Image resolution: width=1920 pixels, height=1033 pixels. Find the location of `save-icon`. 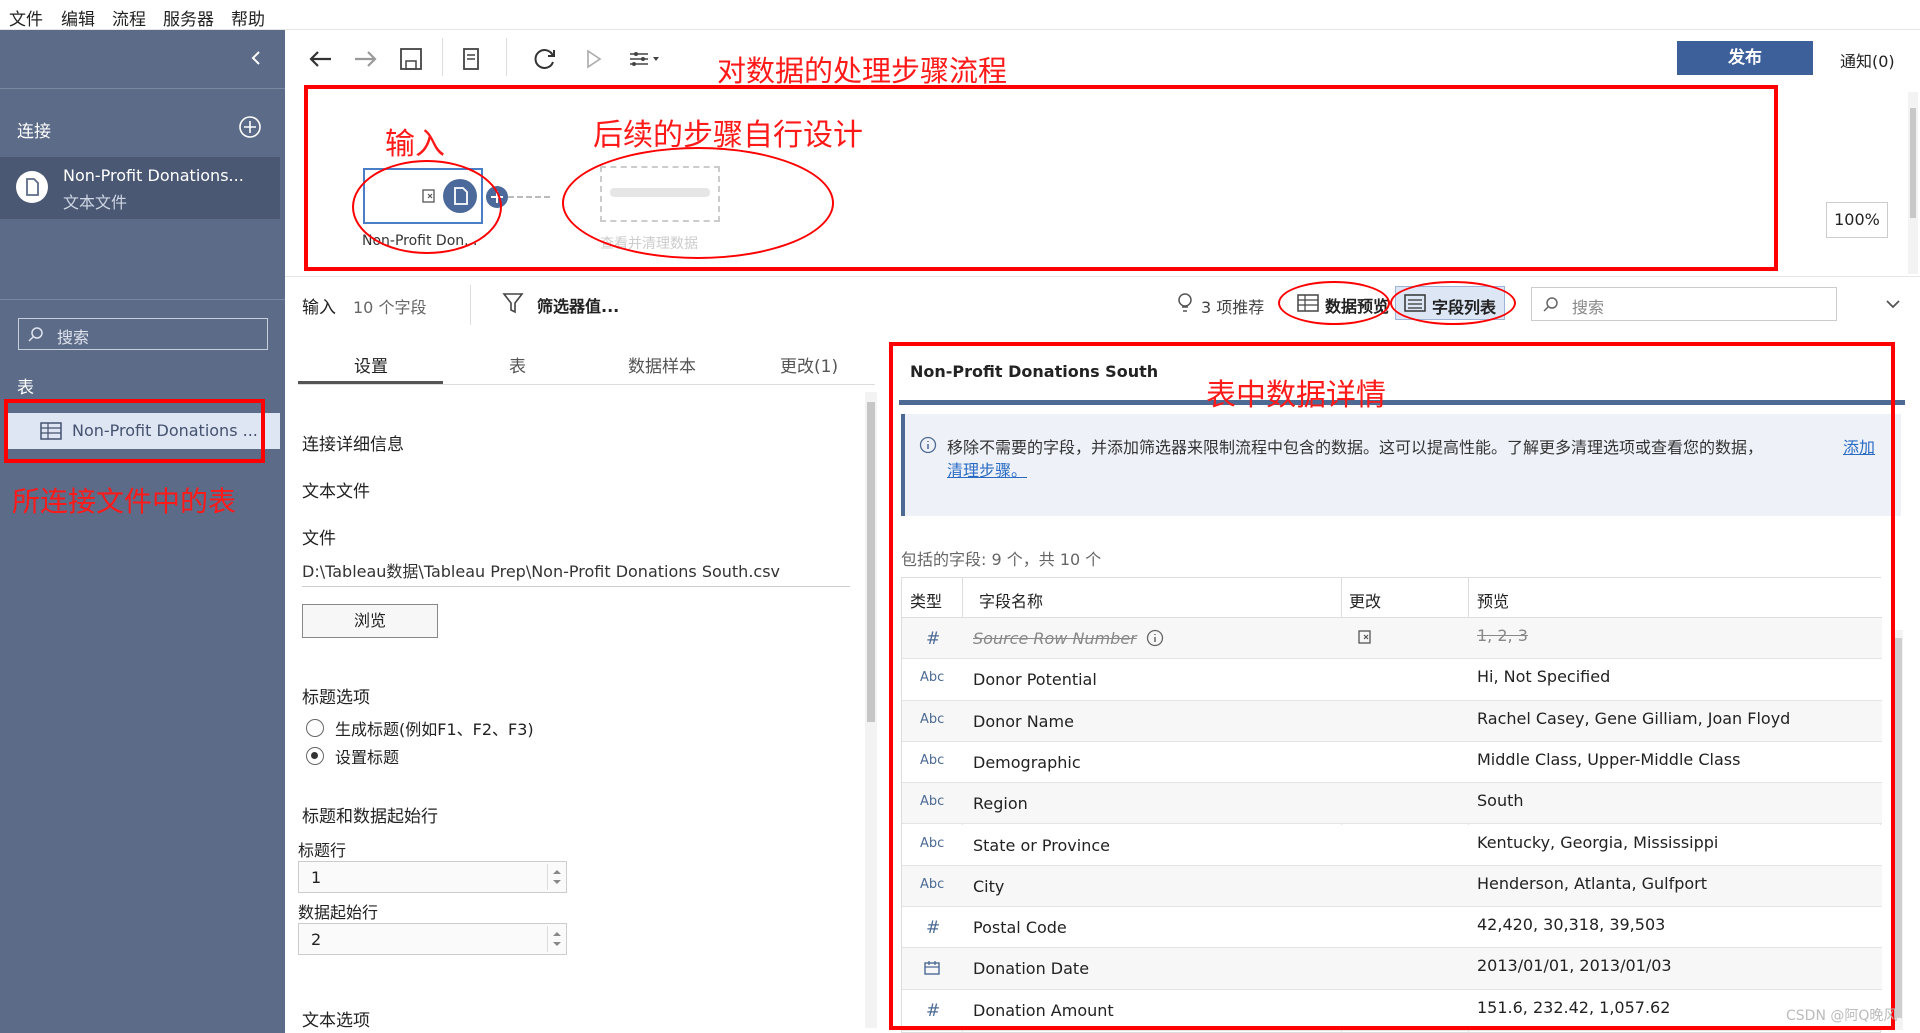

save-icon is located at coordinates (411, 59).